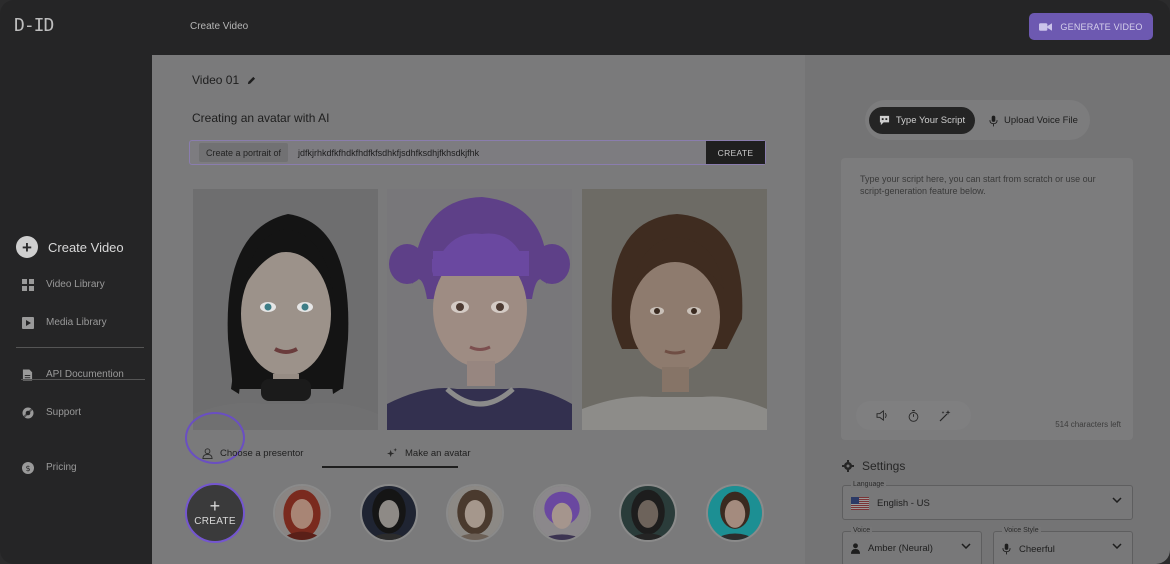  I want to click on sidebar-item-video-library: Video Library, so click(63, 284).